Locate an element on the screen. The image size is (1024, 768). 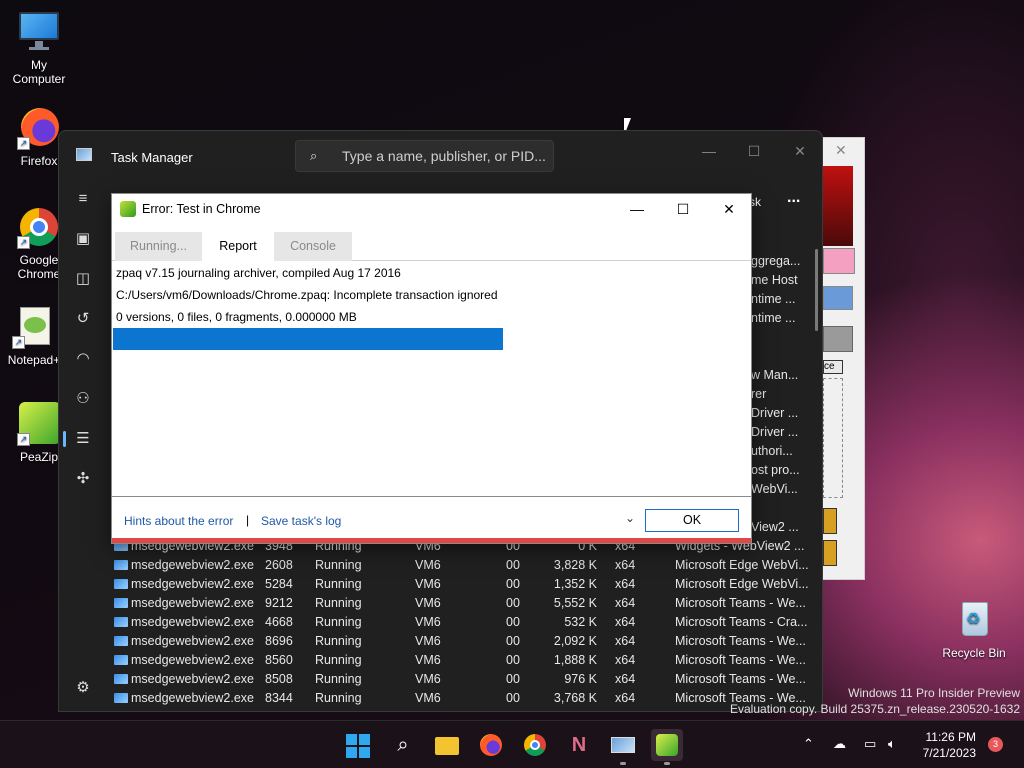
description-cell: me Host is located at coordinates (774, 280).